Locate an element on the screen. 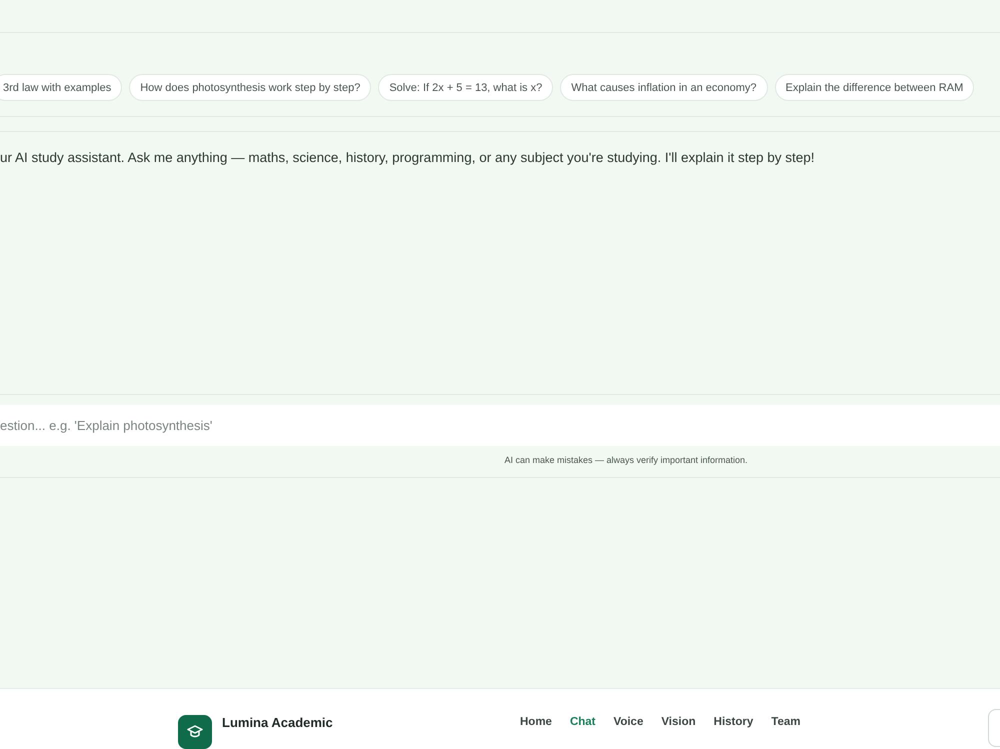  suggestion-chip: How does photosynthesis work step by step? is located at coordinates (250, 87).